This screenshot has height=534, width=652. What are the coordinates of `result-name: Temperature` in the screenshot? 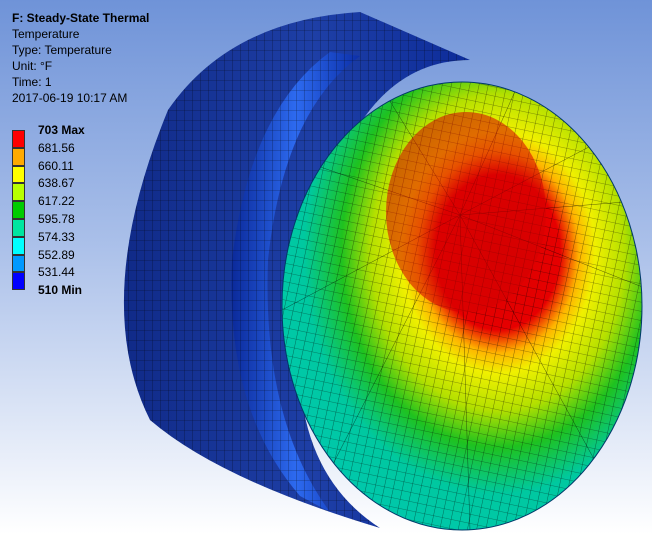 It's located at (46, 34).